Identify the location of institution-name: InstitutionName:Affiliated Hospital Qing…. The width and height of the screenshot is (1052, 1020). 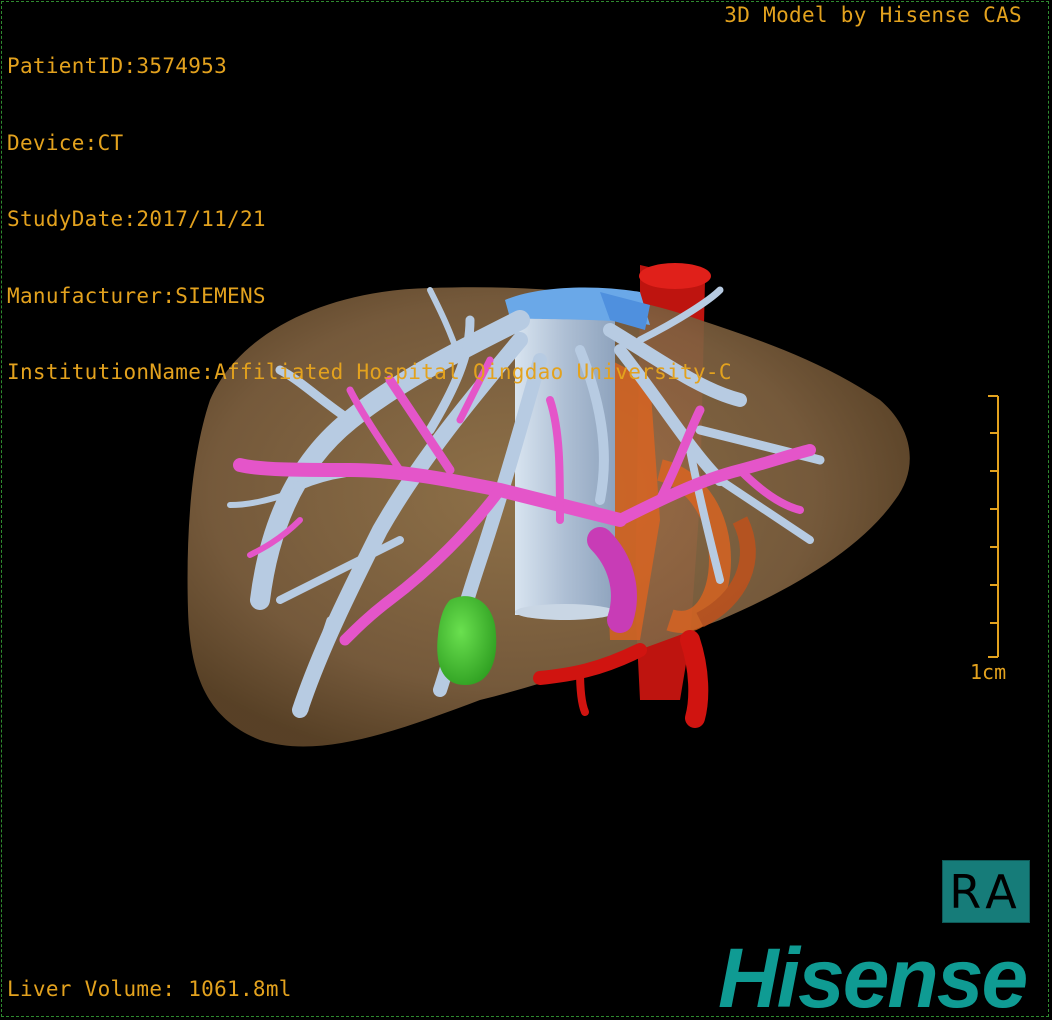
(369, 372).